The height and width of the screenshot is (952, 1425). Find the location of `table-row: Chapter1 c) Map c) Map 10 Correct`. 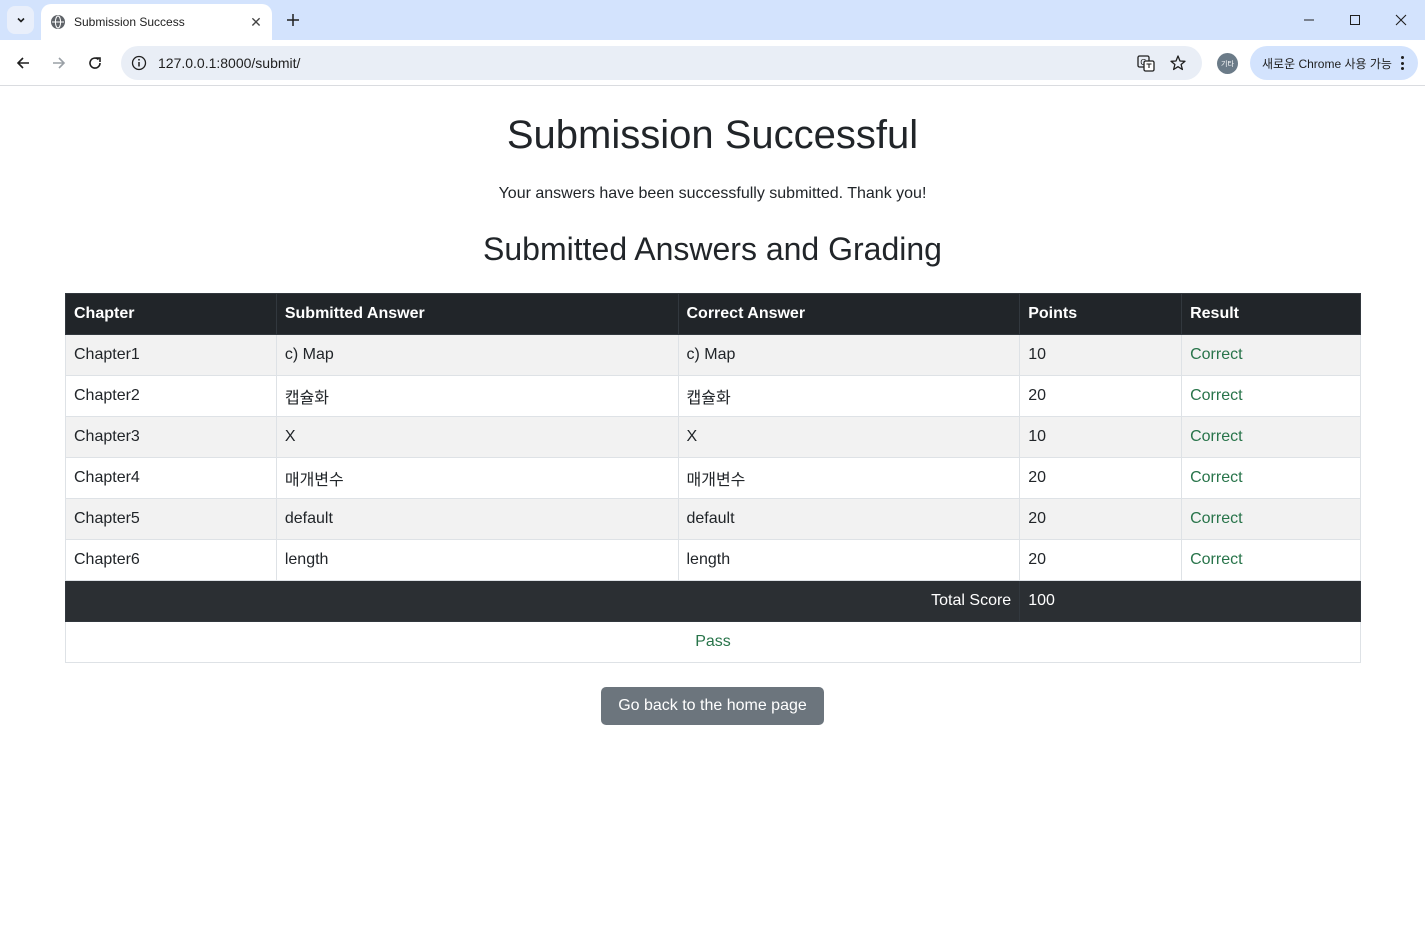

table-row: Chapter1 c) Map c) Map 10 Correct is located at coordinates (713, 355).